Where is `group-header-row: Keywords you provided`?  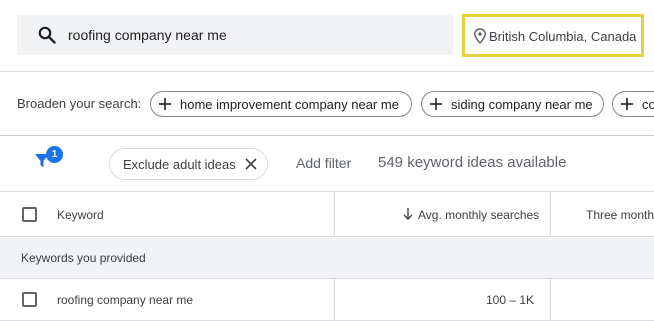 group-header-row: Keywords you provided is located at coordinates (327, 258).